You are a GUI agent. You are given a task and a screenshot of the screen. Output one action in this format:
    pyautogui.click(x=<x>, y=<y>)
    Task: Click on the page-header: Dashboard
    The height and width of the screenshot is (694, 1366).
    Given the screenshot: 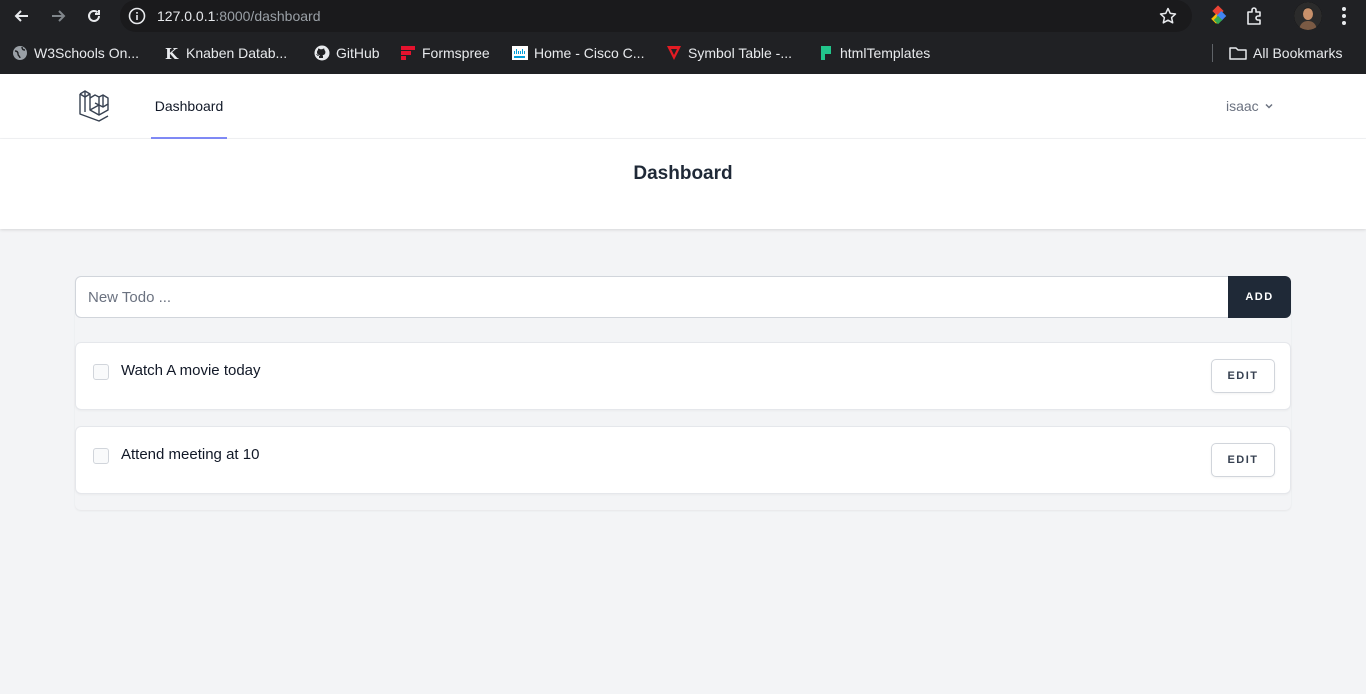 What is the action you would take?
    pyautogui.click(x=683, y=184)
    